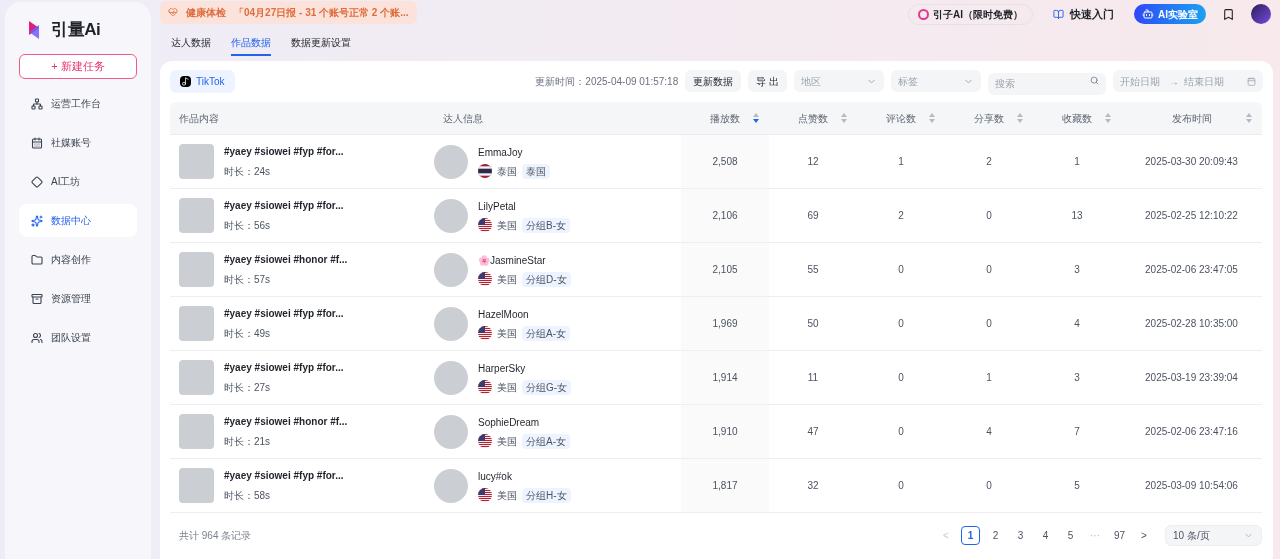 This screenshot has height=559, width=1280. Describe the element at coordinates (1047, 83) in the screenshot. I see `search-field: 搜索` at that location.